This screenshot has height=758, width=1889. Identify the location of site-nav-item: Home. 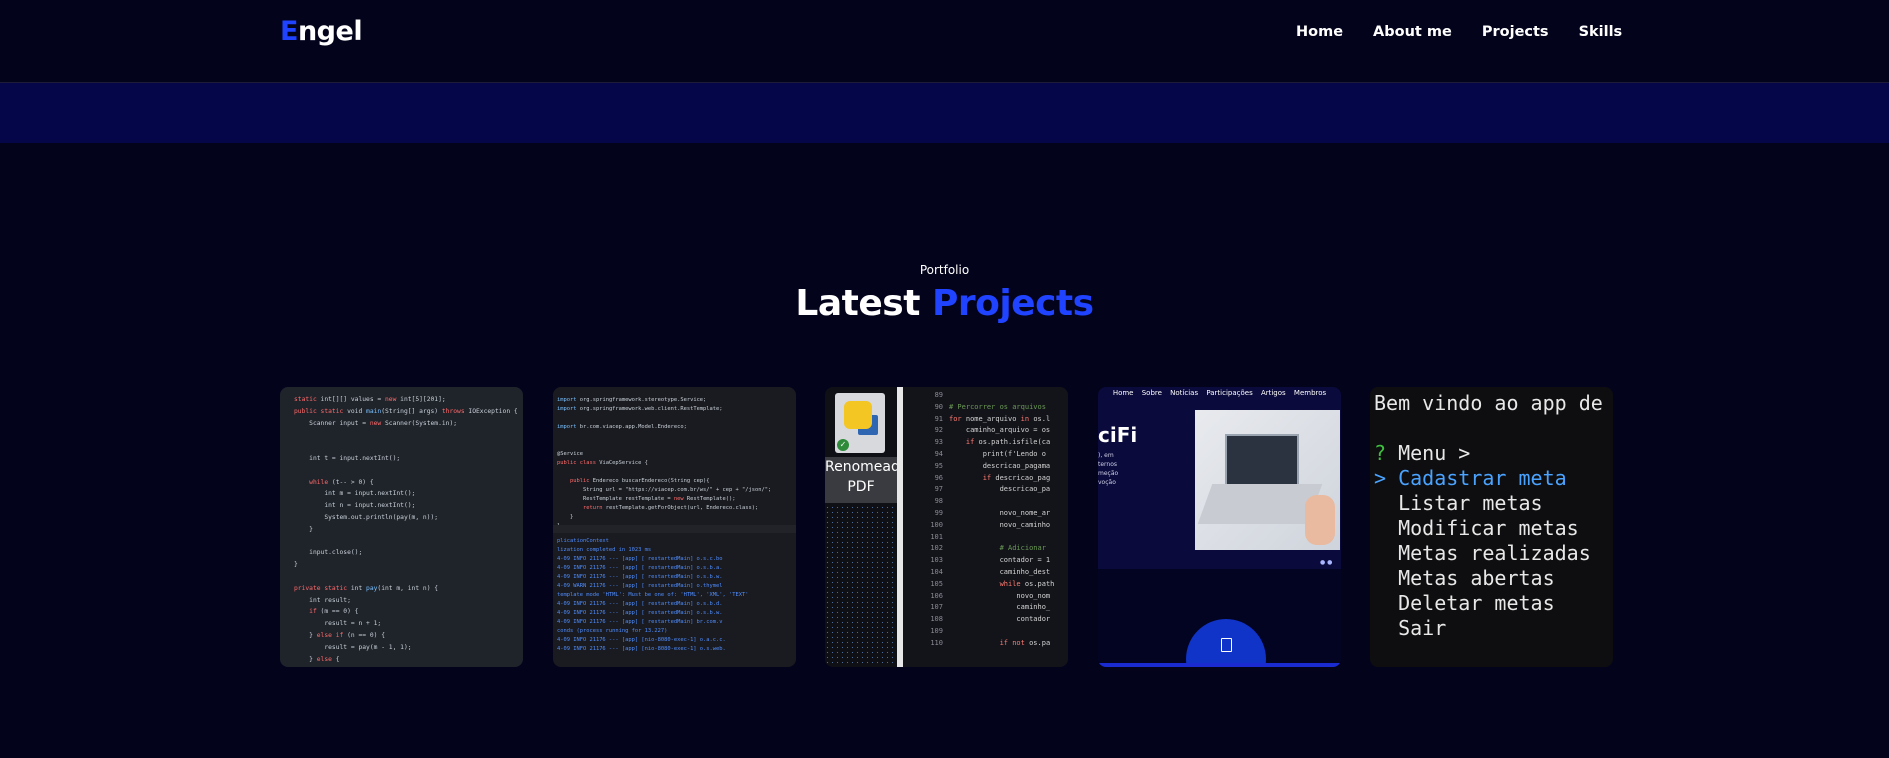
(1123, 393).